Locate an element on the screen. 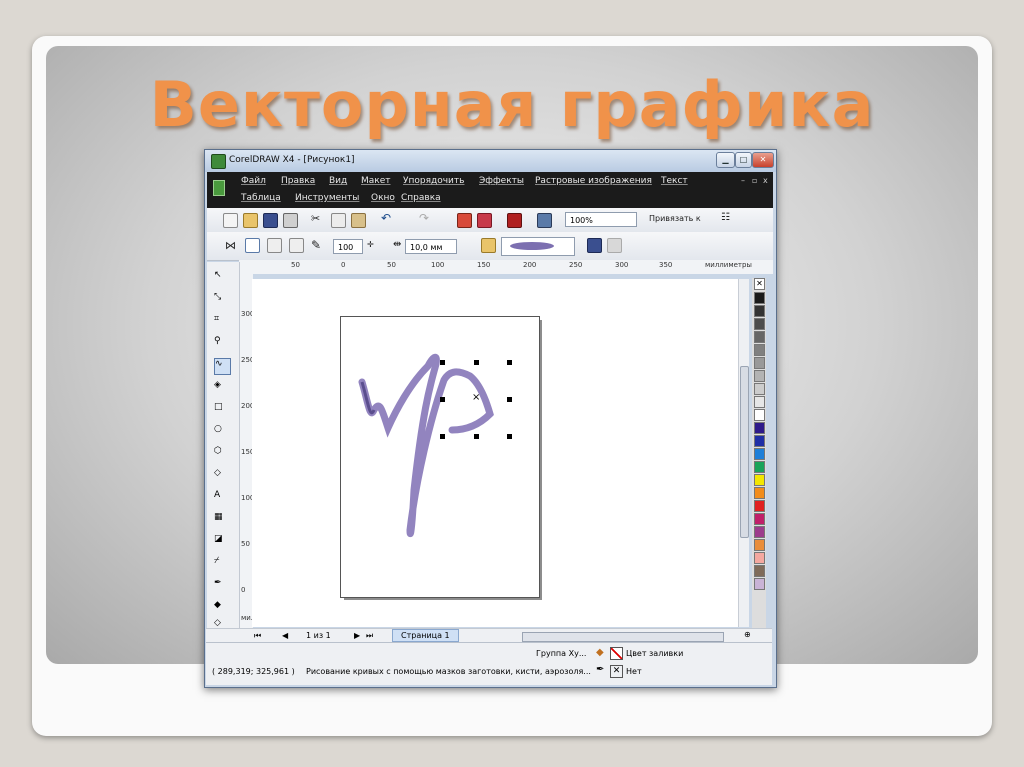 This screenshot has height=767, width=1024. title-bar: CorelDRAW X4 - [Рисунок1] ▁ □ ✕ is located at coordinates (490, 161).